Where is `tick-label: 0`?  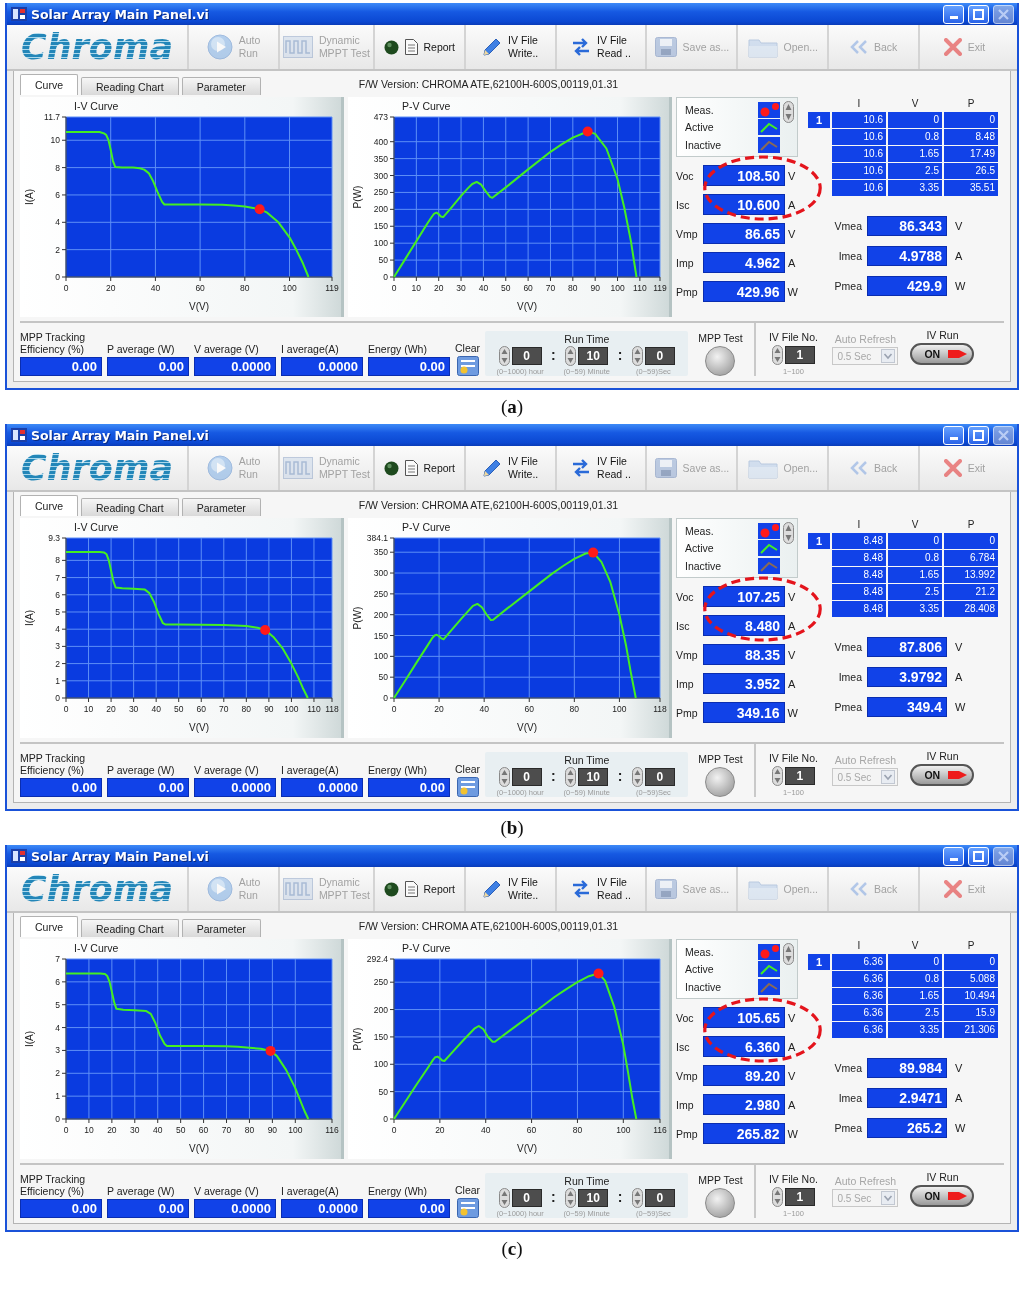 tick-label: 0 is located at coordinates (57, 1119).